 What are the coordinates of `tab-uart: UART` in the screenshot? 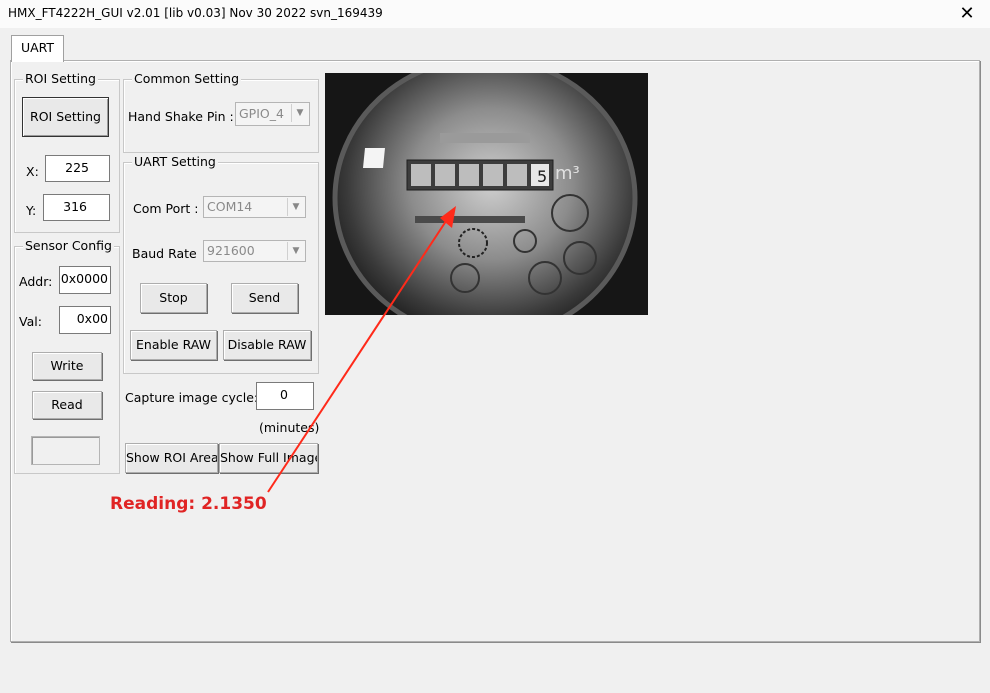 It's located at (37, 48).